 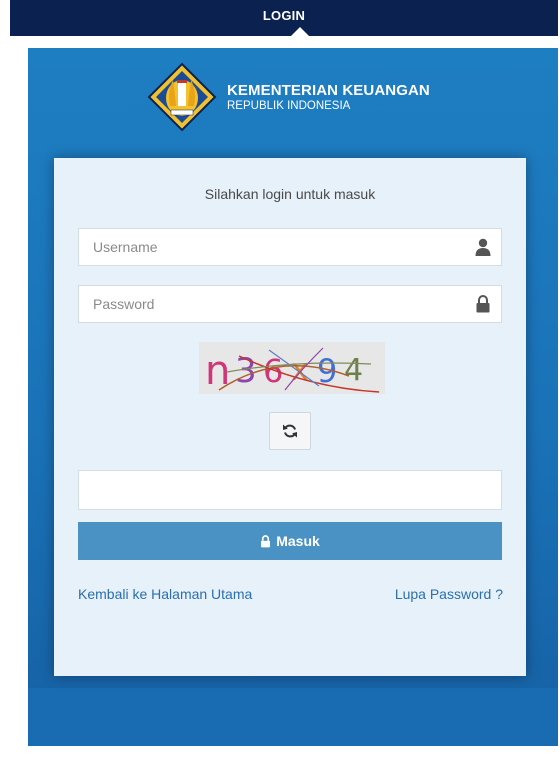 I want to click on top-nav-bar: LOGIN, so click(x=284, y=18).